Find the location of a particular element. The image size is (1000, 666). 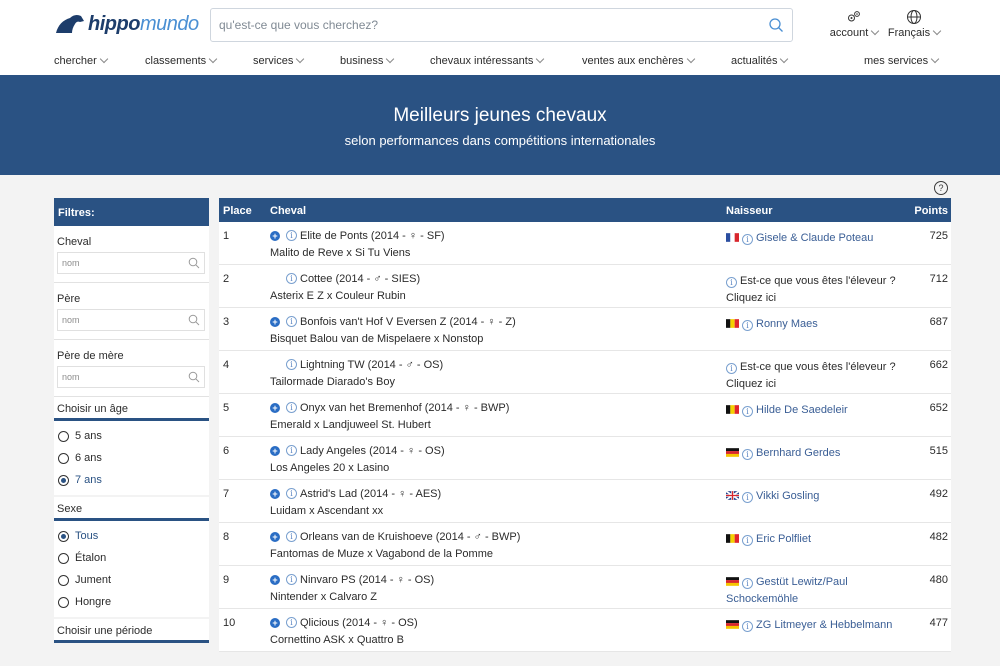

nav-actualites: actualités is located at coordinates (760, 60).